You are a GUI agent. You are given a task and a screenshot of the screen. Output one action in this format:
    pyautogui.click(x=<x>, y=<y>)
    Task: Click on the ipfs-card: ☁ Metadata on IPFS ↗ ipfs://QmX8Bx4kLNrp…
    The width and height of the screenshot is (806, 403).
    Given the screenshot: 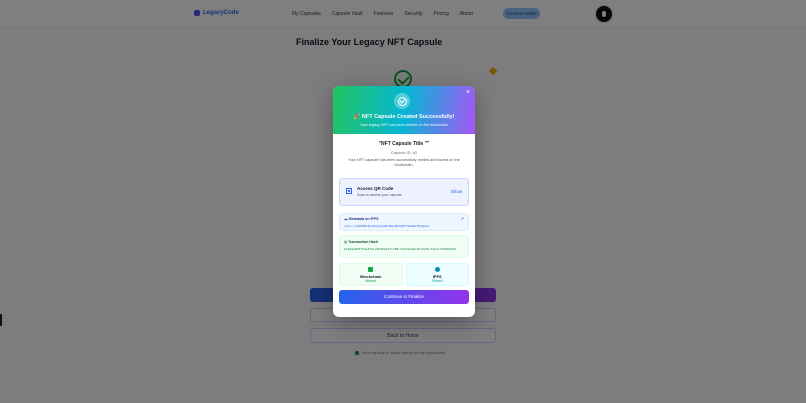 What is the action you would take?
    pyautogui.click(x=404, y=222)
    